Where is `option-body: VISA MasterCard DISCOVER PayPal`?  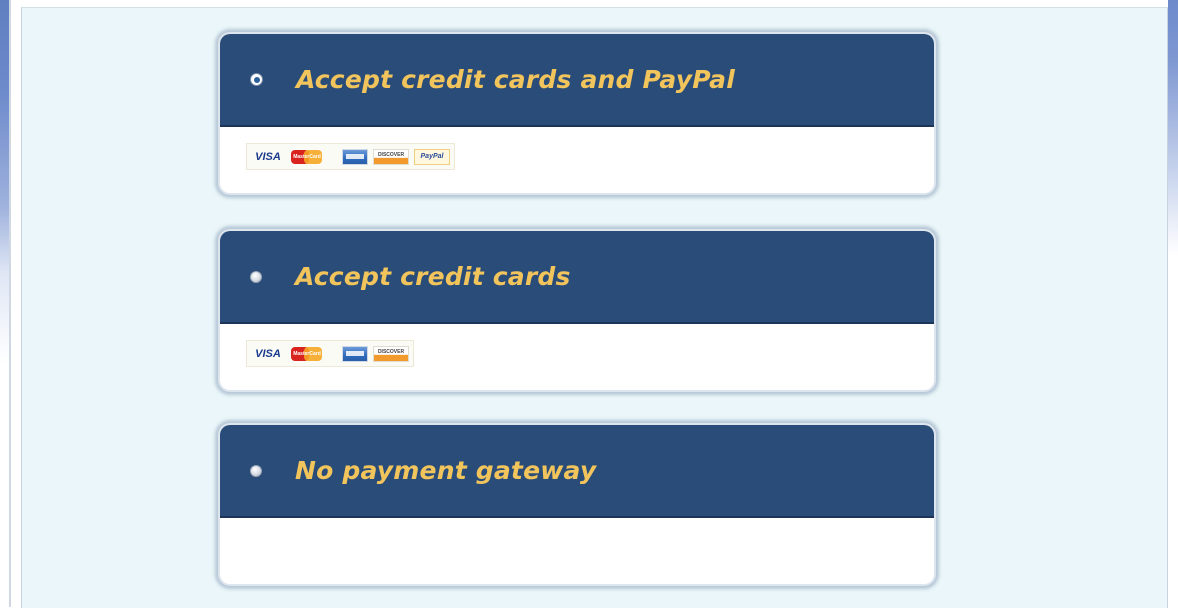 option-body: VISA MasterCard DISCOVER PayPal is located at coordinates (577, 160).